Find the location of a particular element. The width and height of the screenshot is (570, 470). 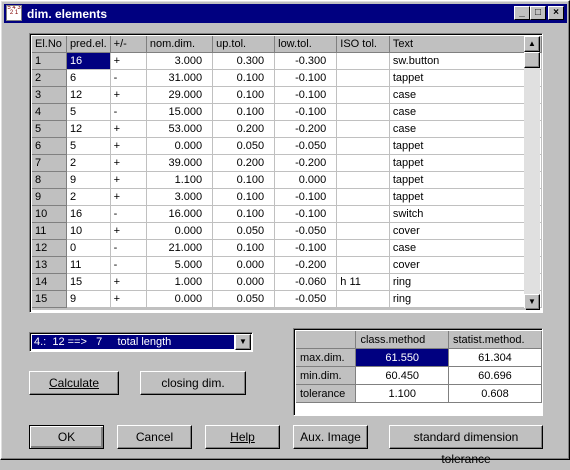

table-row: 4 5-15.000 0.100 -0.100 case is located at coordinates (287, 112).